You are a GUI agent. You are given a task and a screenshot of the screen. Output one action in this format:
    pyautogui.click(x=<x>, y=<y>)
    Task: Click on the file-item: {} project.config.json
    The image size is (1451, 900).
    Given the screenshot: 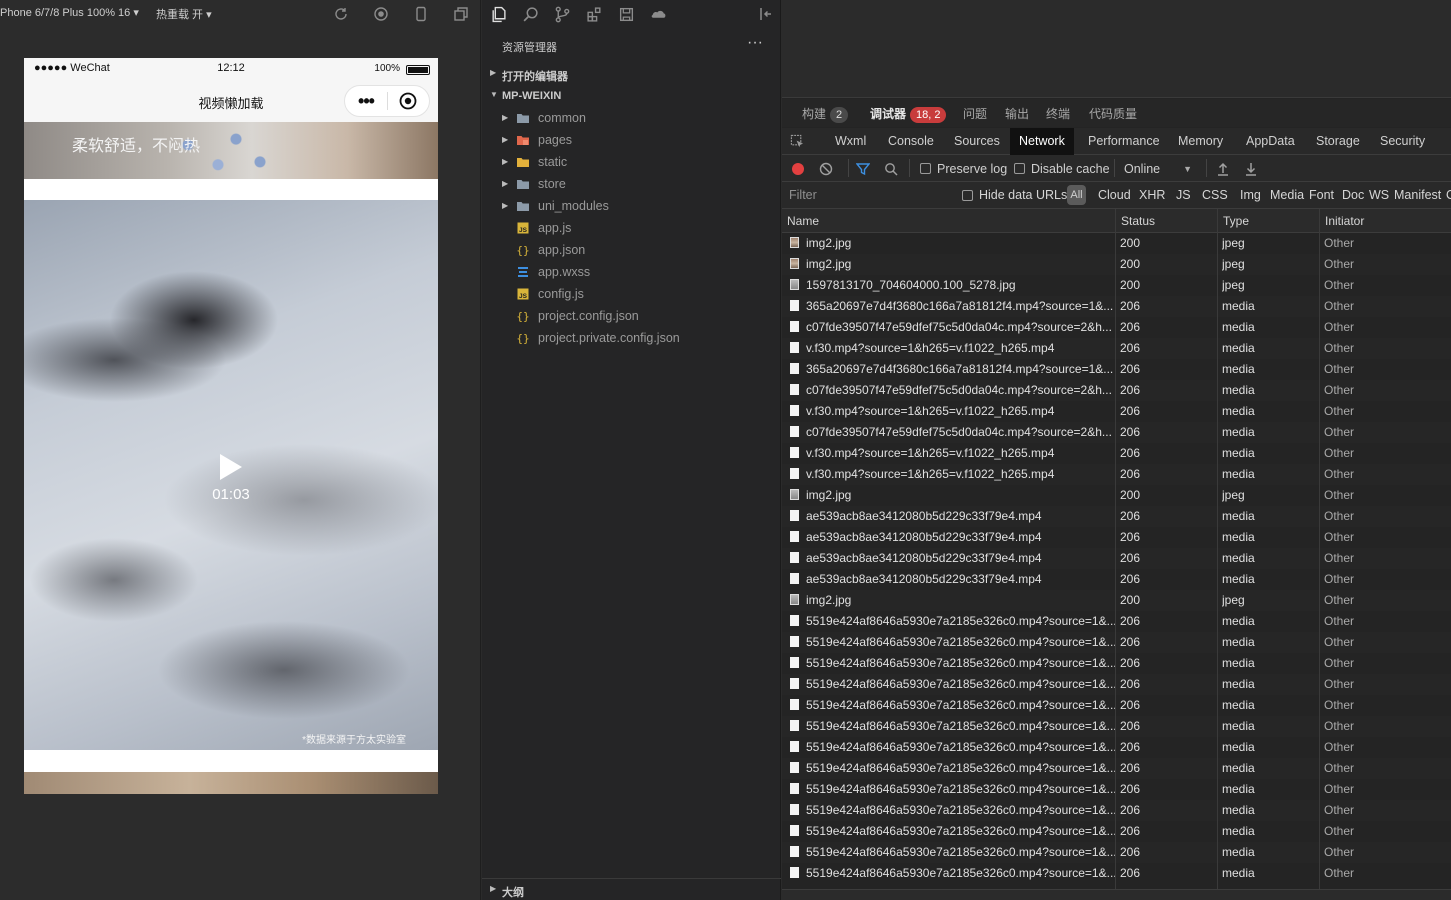 What is the action you would take?
    pyautogui.click(x=631, y=316)
    